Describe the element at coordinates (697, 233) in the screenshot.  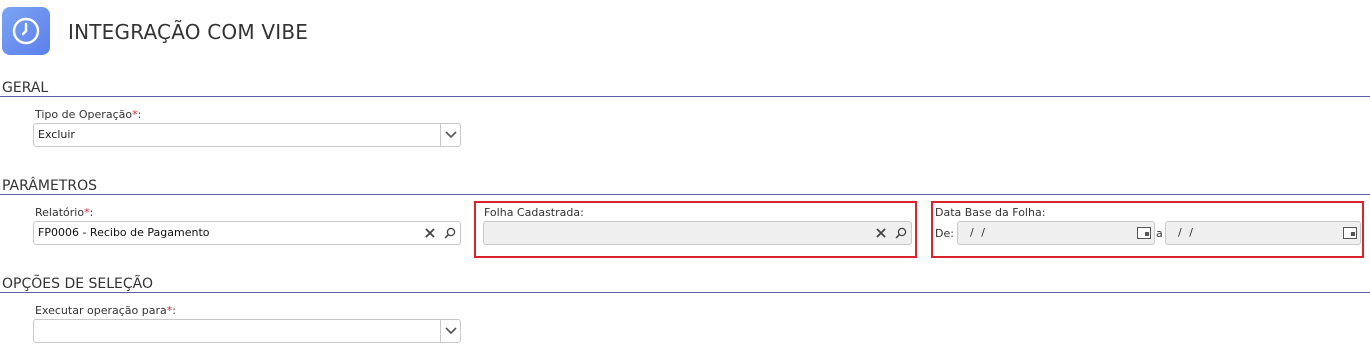
I see `folha-cadastrada-input` at that location.